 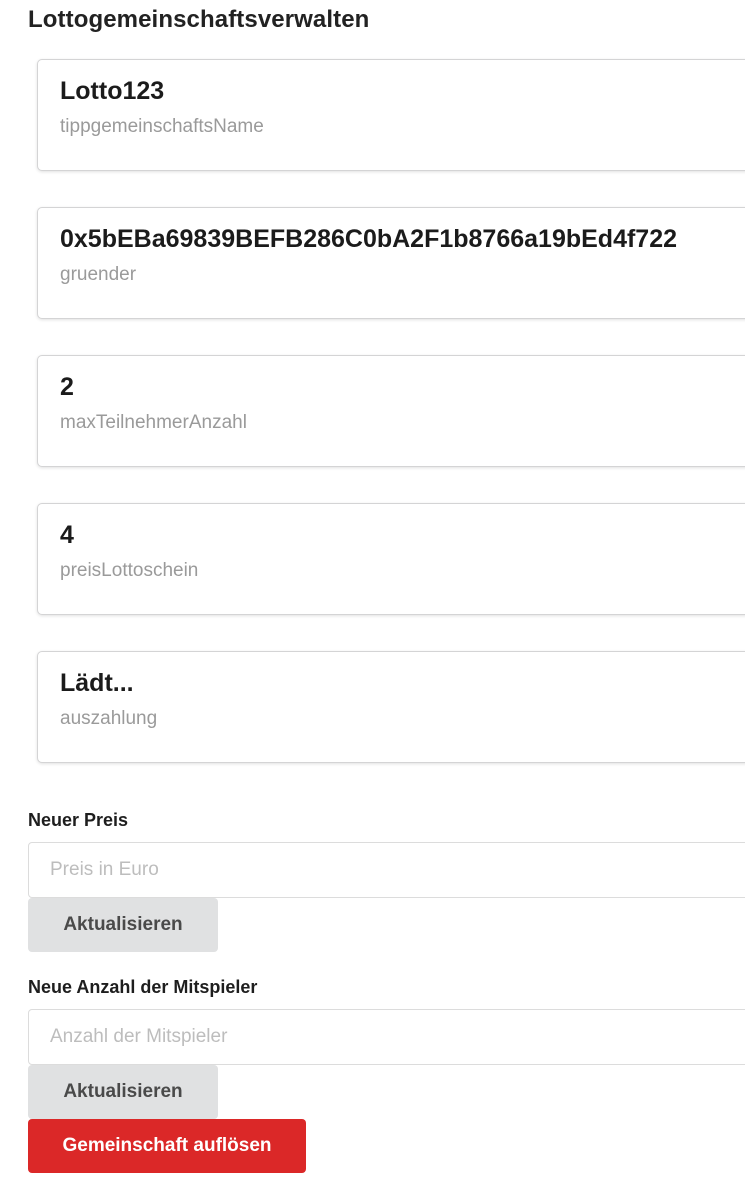 What do you see at coordinates (143, 987) in the screenshot?
I see `players-field-label: Neue Anzahl der Mitspieler` at bounding box center [143, 987].